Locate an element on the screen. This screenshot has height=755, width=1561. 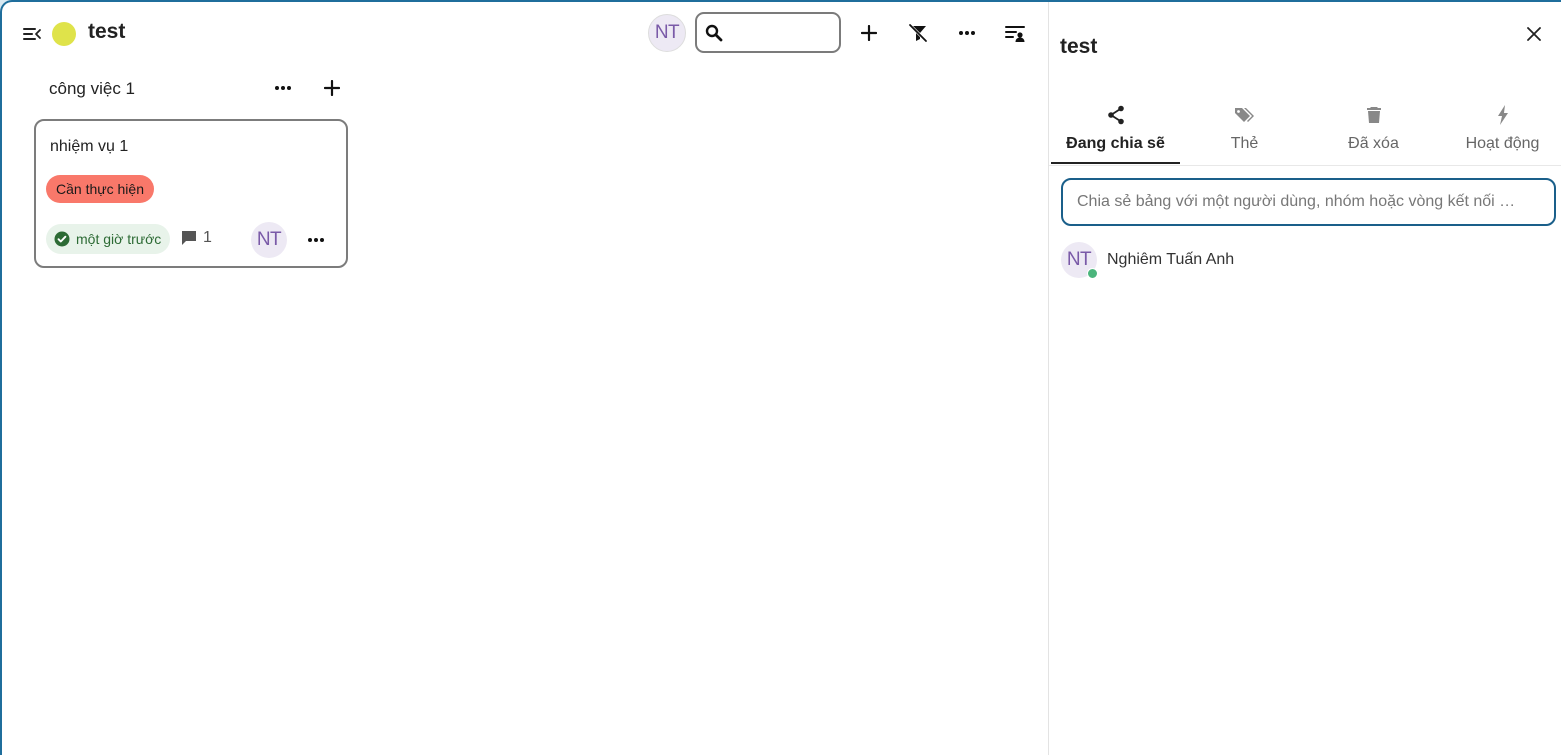
close-icon is located at coordinates (1534, 34).